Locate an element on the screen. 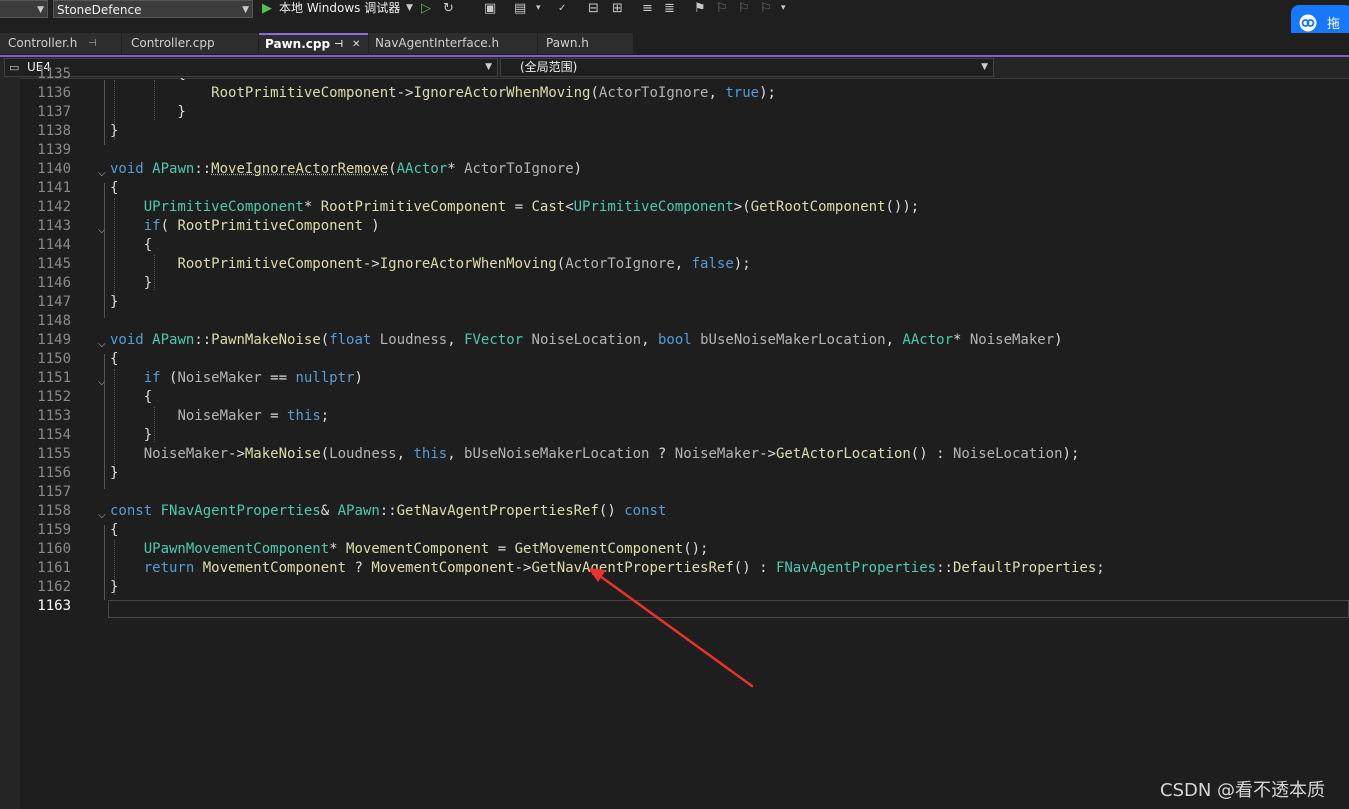 The height and width of the screenshot is (809, 1349). watermark: CSDN @看不透本质 is located at coordinates (1243, 790).